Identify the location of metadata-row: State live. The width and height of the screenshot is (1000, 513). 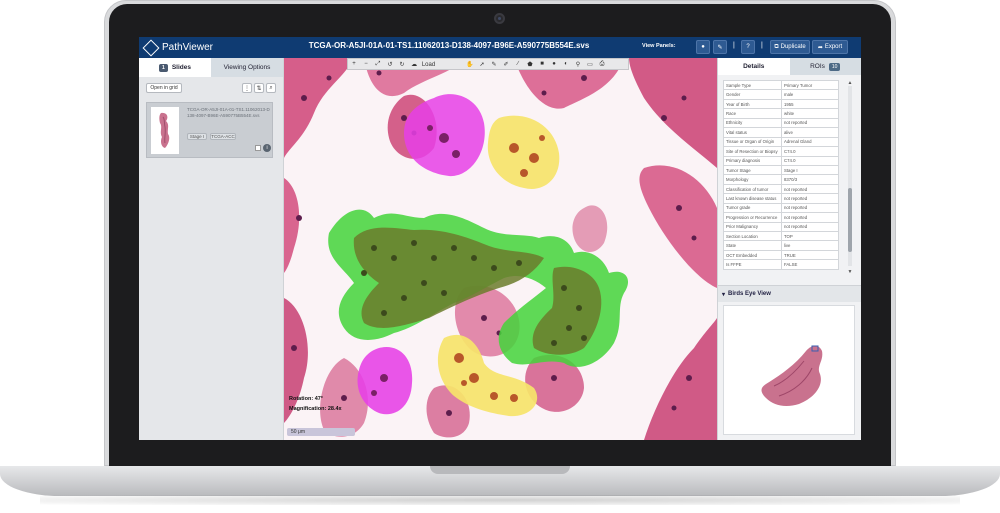
(781, 245).